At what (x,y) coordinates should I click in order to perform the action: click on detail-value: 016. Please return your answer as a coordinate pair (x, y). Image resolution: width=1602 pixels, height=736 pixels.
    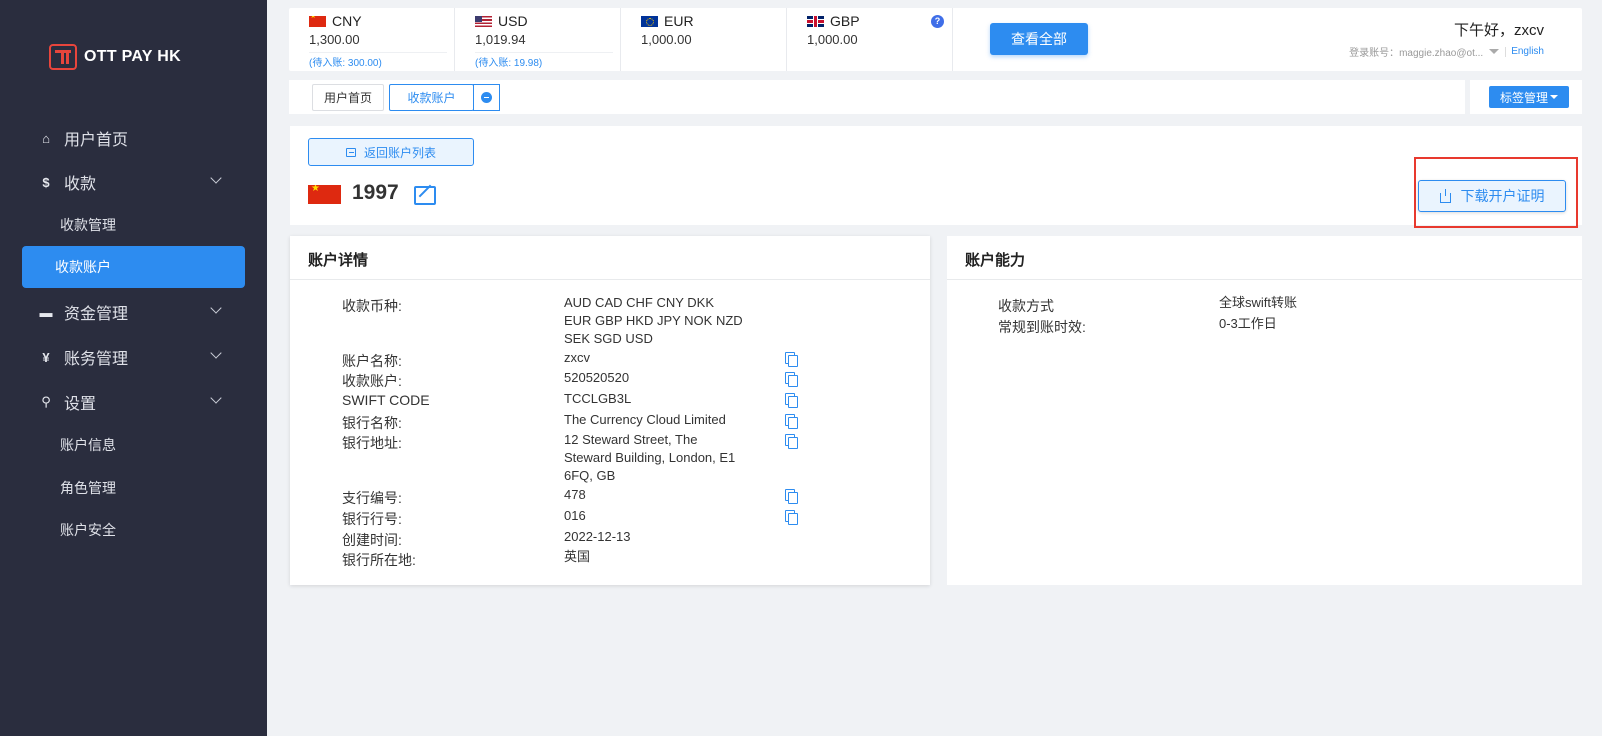
    Looking at the image, I should click on (575, 515).